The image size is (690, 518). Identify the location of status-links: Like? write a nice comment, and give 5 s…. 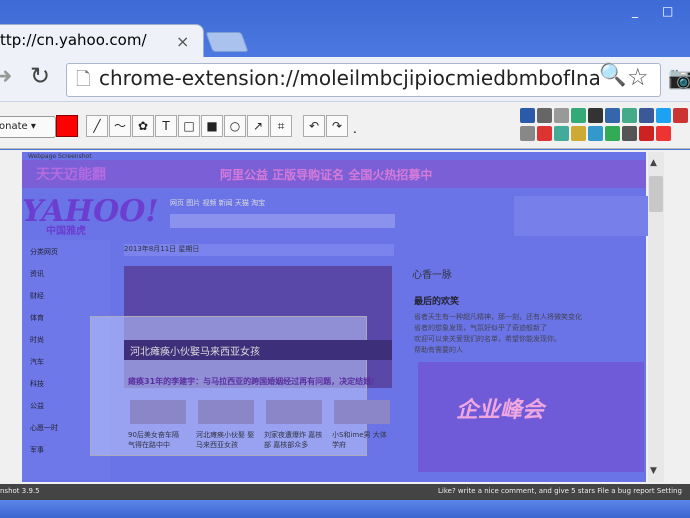
(560, 491).